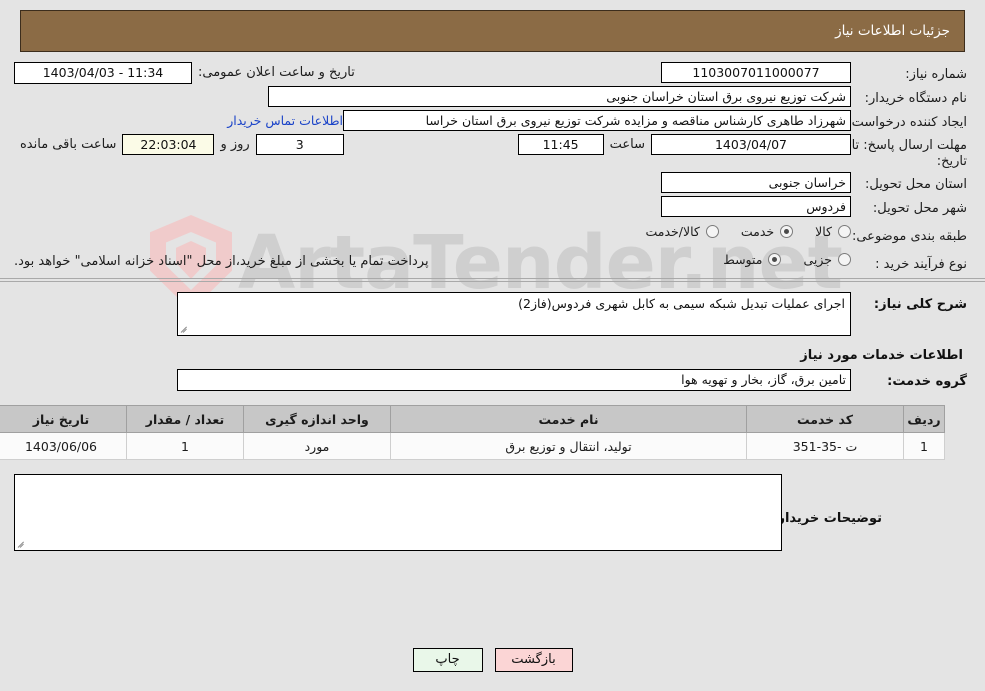 This screenshot has height=691, width=985. Describe the element at coordinates (514, 380) in the screenshot. I see `service-group-value: تامین برق، گاز، بخار و تهویه هوا` at that location.